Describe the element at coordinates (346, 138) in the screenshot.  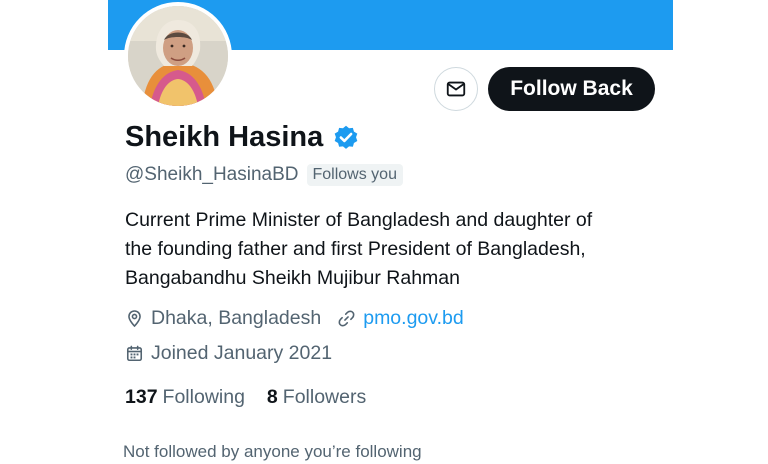
I see `verified-badge-icon` at that location.